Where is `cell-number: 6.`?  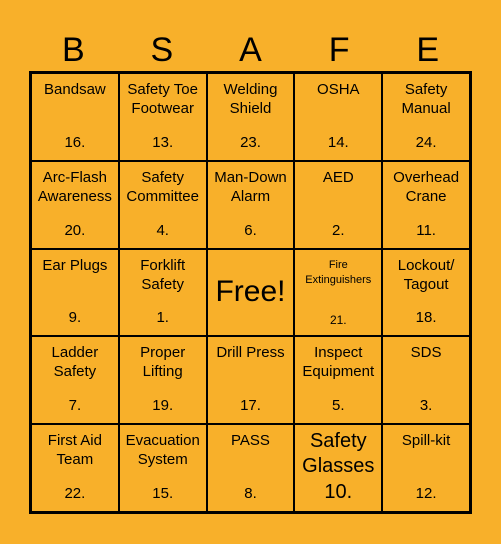
cell-number: 6. is located at coordinates (250, 230).